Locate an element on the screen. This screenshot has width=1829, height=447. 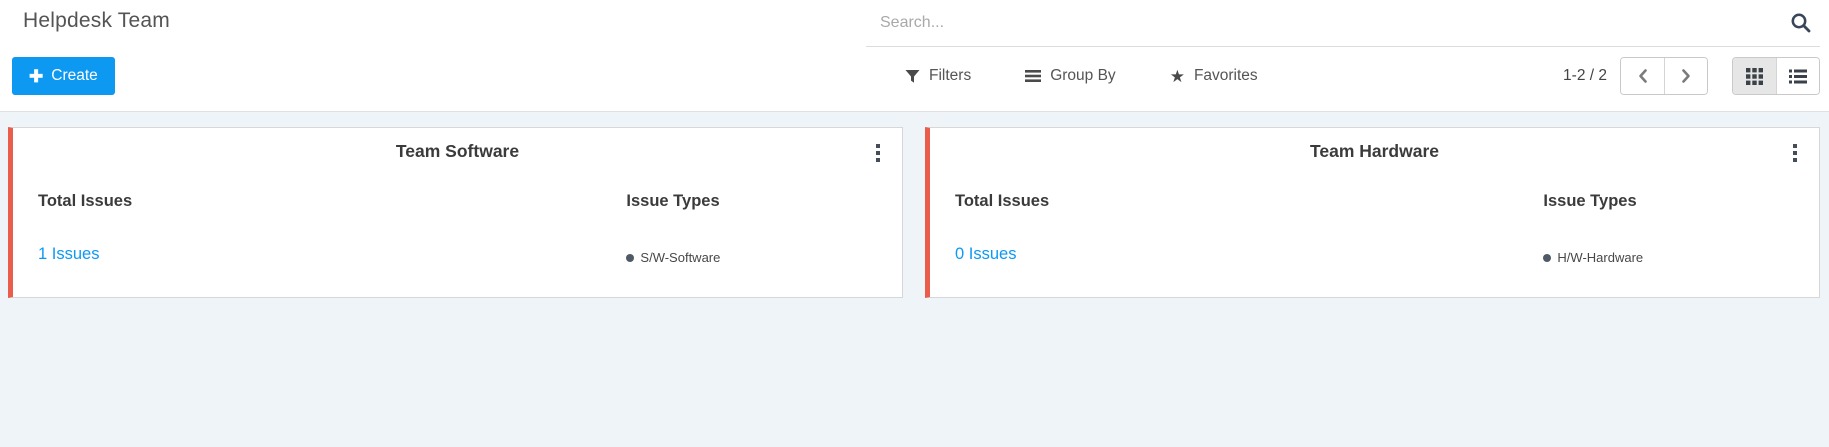
filters-menu: Filters is located at coordinates (938, 76).